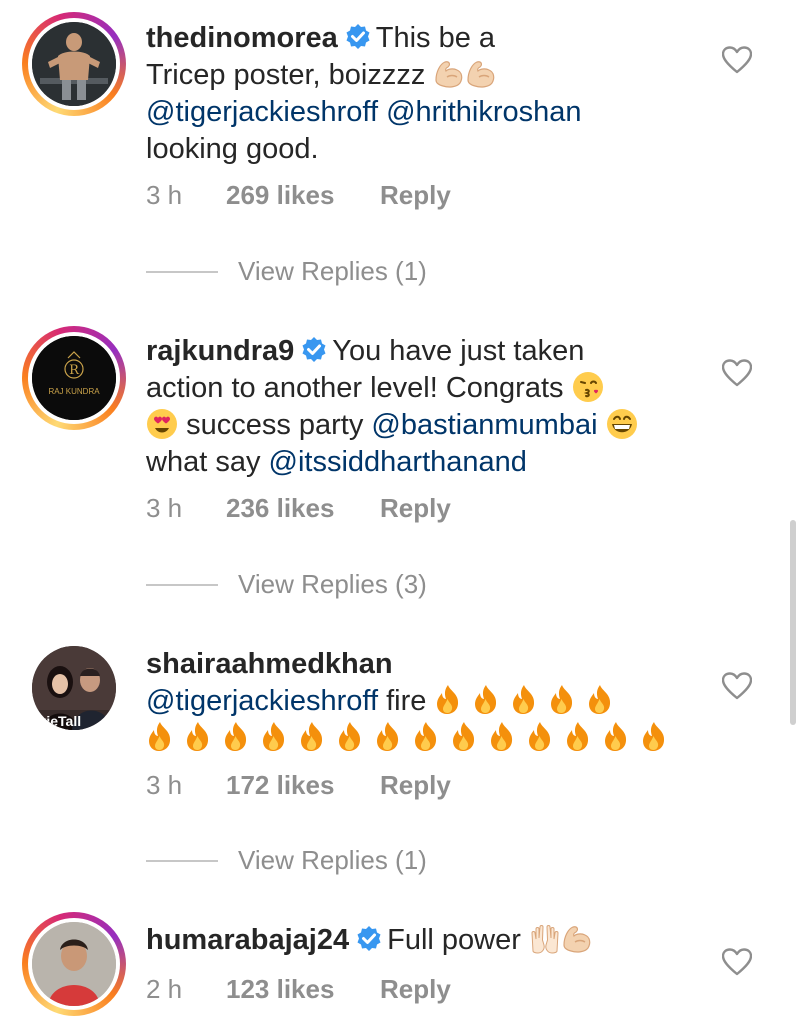  I want to click on svg-text: R, so click(74, 370).